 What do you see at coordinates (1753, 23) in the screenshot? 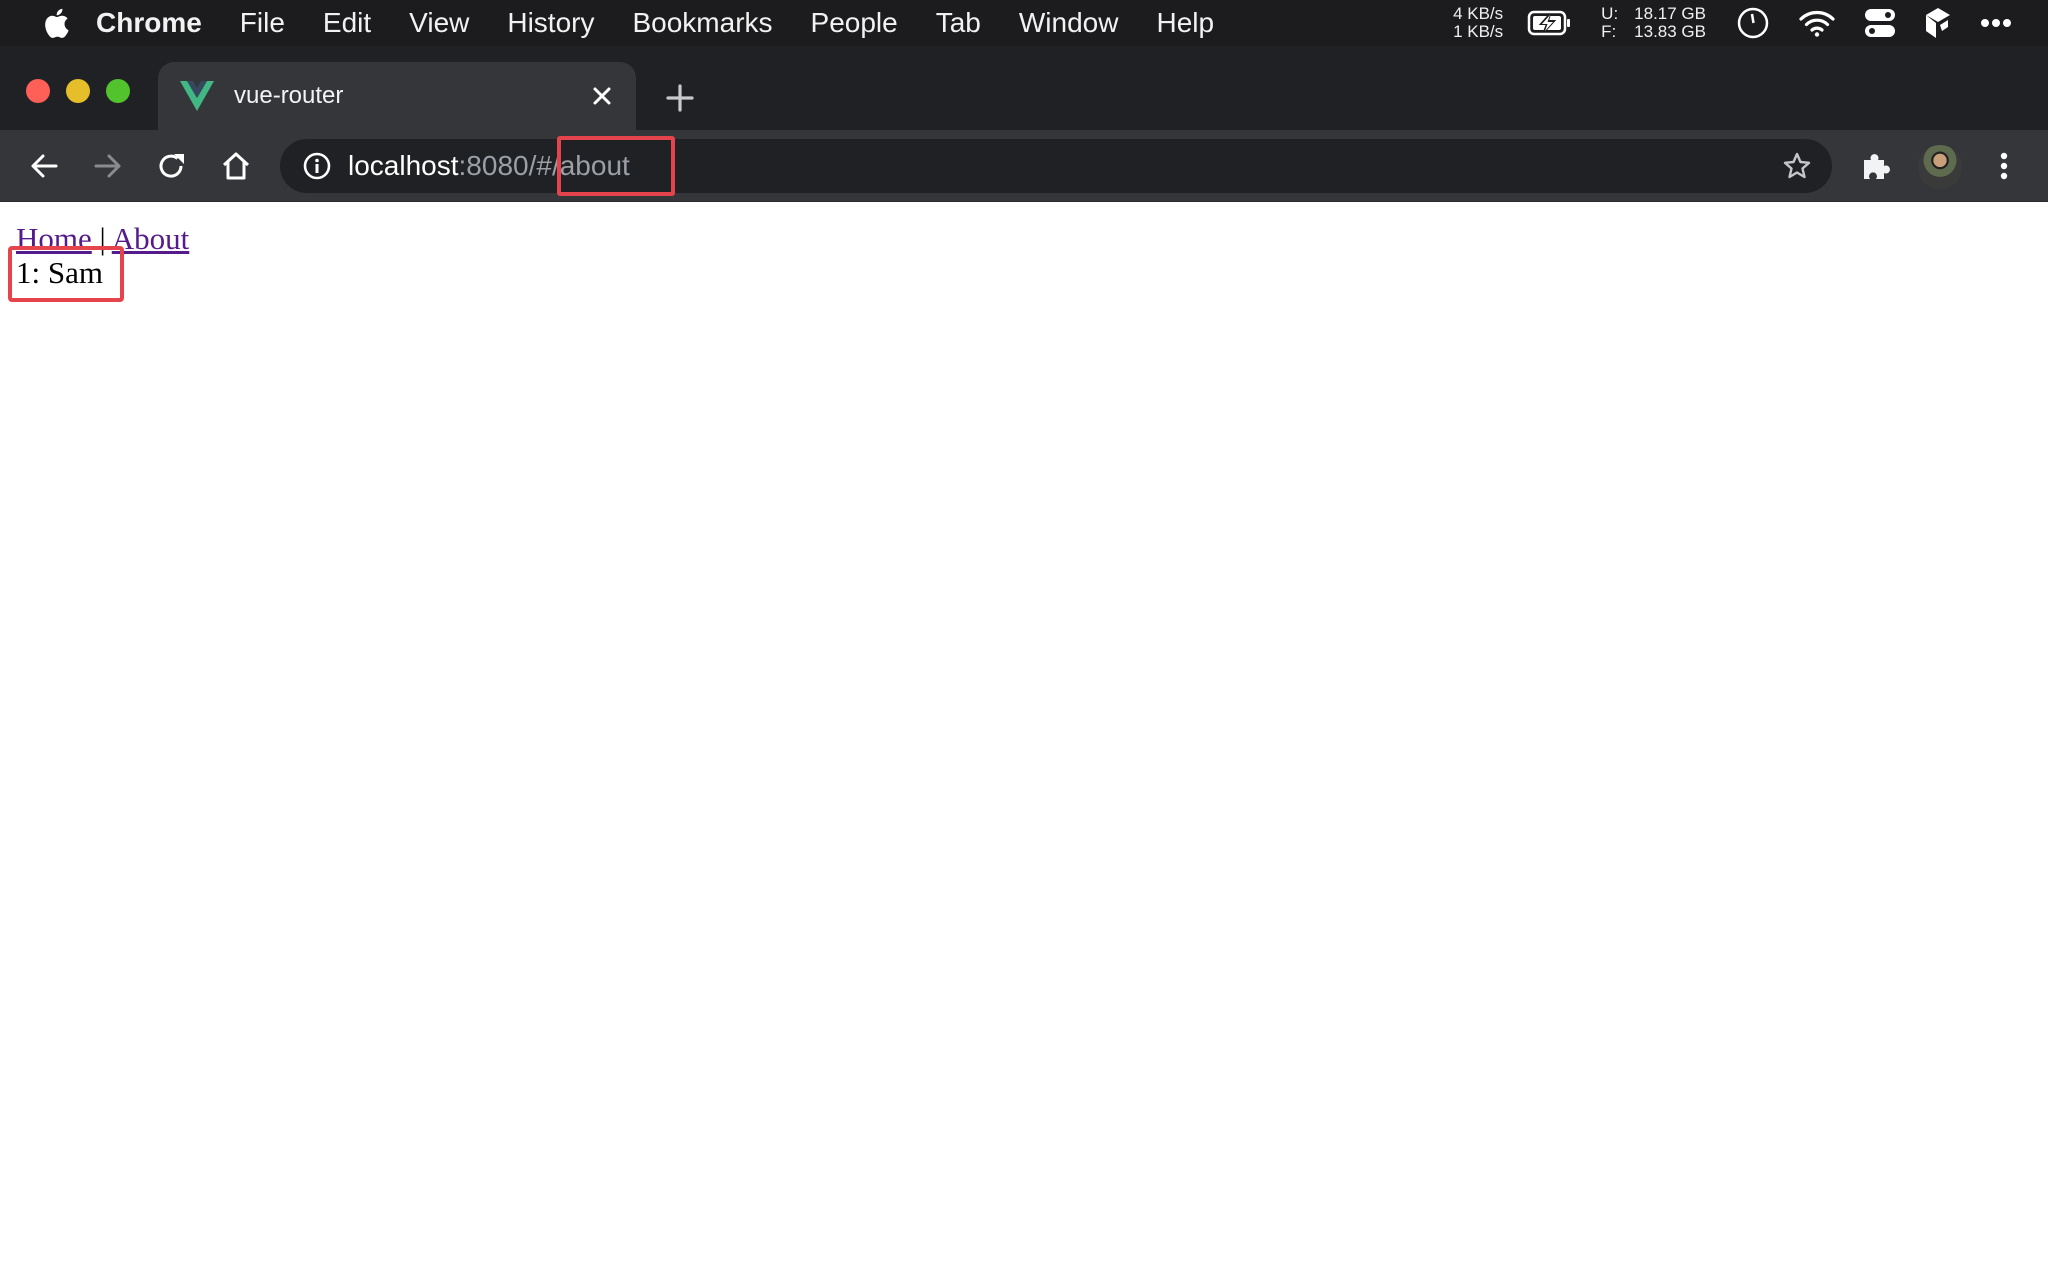
I see `clock-icon` at bounding box center [1753, 23].